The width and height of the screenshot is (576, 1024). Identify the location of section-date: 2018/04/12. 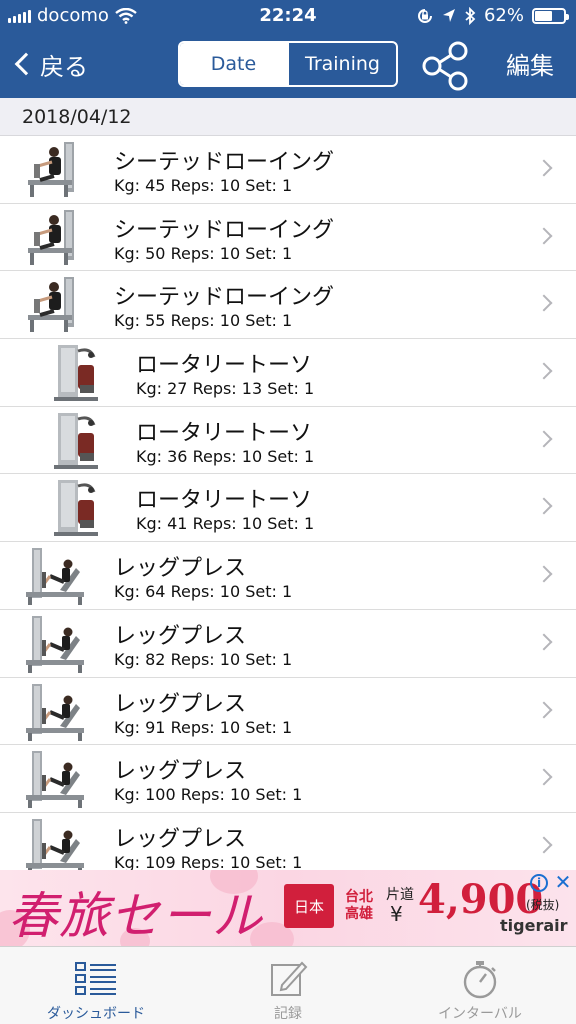
(77, 117).